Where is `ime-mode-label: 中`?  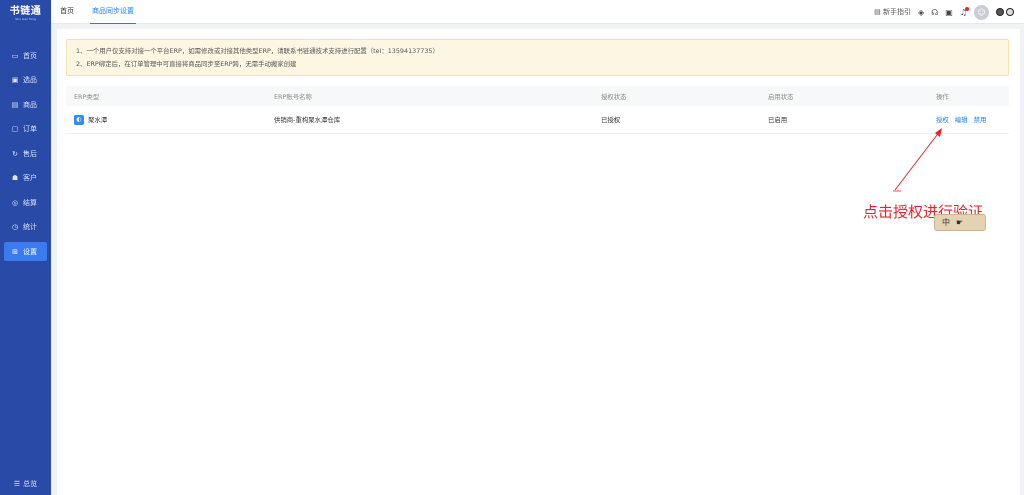
ime-mode-label: 中 is located at coordinates (946, 222).